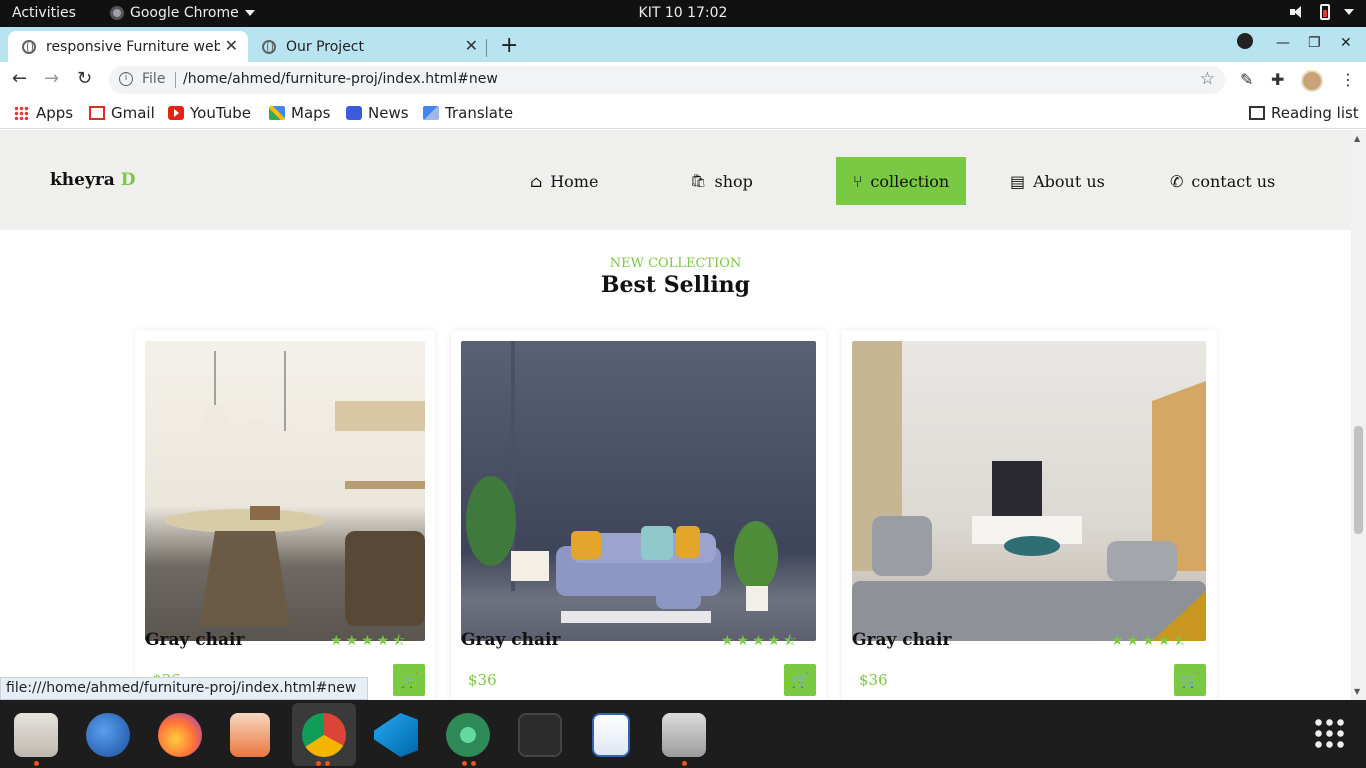 The image size is (1366, 768). What do you see at coordinates (1358, 415) in the screenshot?
I see `page-scrollbar: ▲ ▼` at bounding box center [1358, 415].